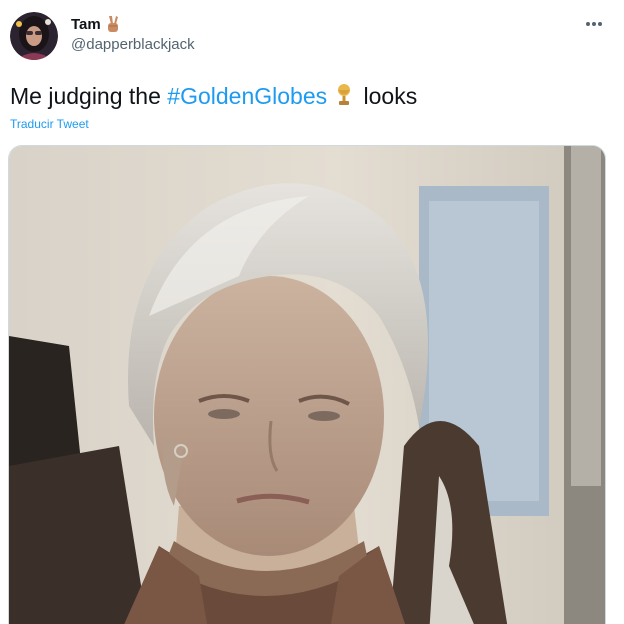 This screenshot has height=624, width=624. I want to click on author-name-row: Tam, so click(96, 24).